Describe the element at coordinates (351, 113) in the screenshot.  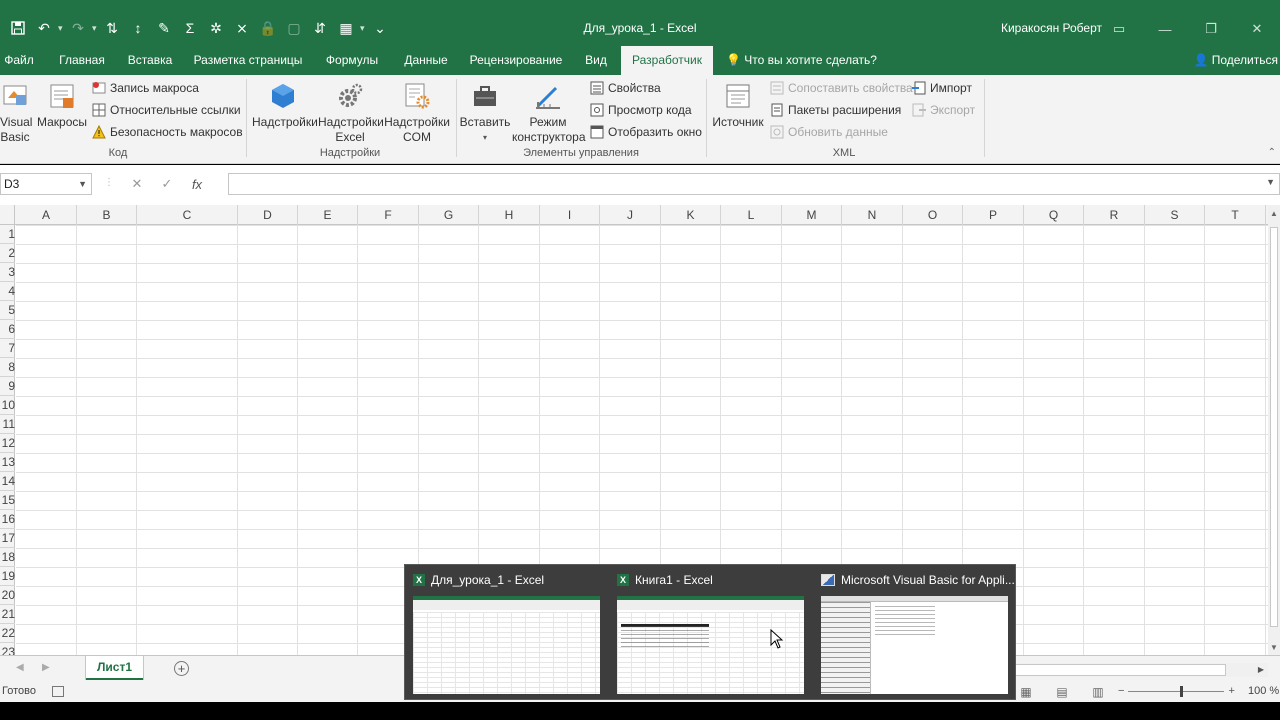
I see `excel-addins-button: Надстройки Excel` at that location.